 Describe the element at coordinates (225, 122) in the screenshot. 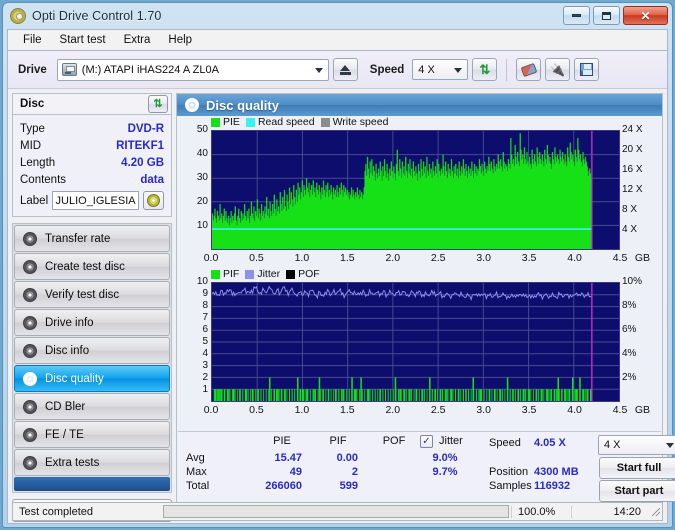

I see `legend-item-pie: PIE` at that location.